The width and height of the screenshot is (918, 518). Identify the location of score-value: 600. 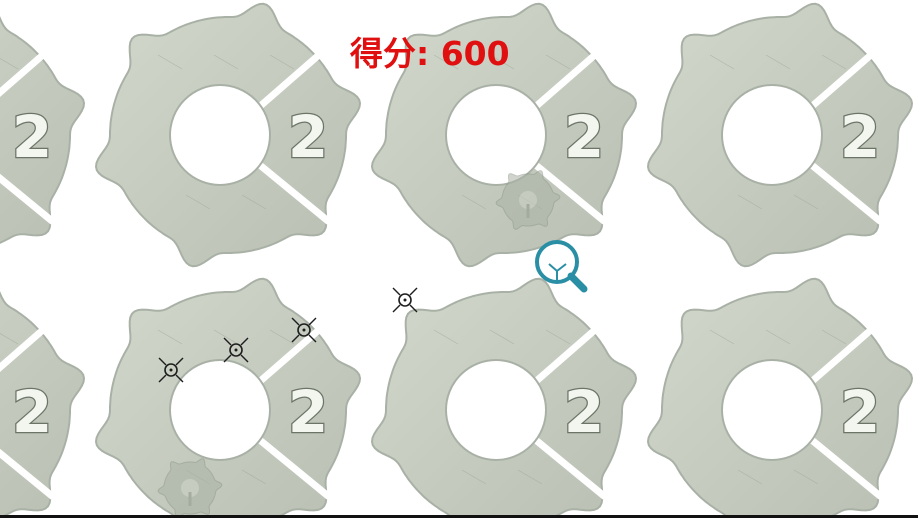
(475, 53).